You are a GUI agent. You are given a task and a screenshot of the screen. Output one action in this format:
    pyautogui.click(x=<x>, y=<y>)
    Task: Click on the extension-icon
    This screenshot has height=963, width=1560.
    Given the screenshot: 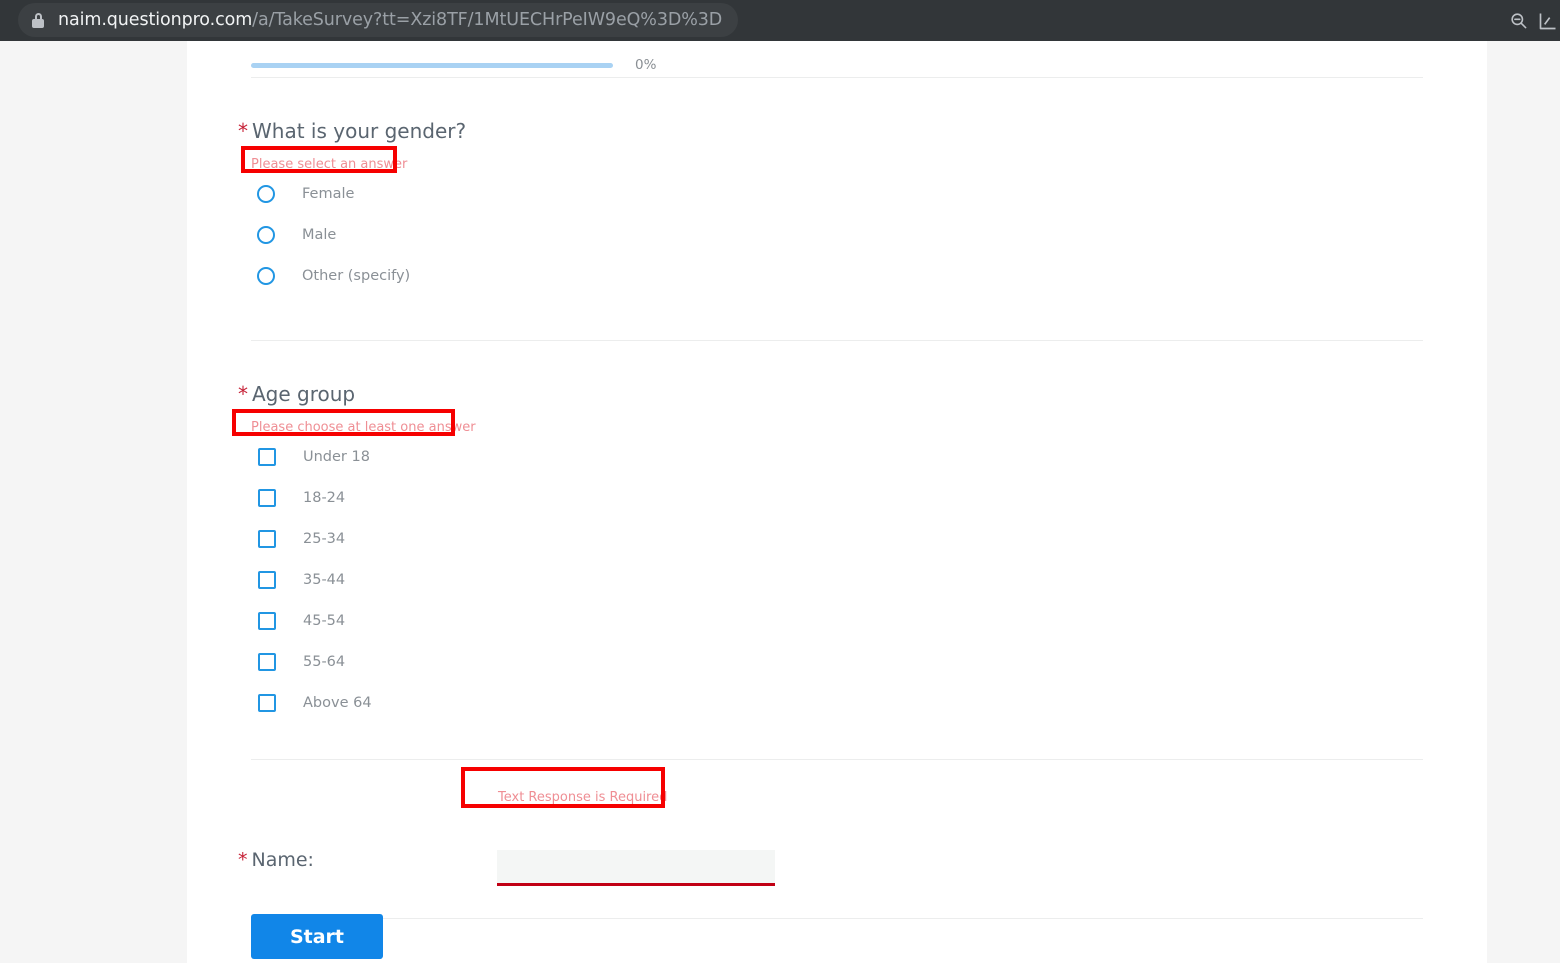 What is the action you would take?
    pyautogui.click(x=1549, y=20)
    